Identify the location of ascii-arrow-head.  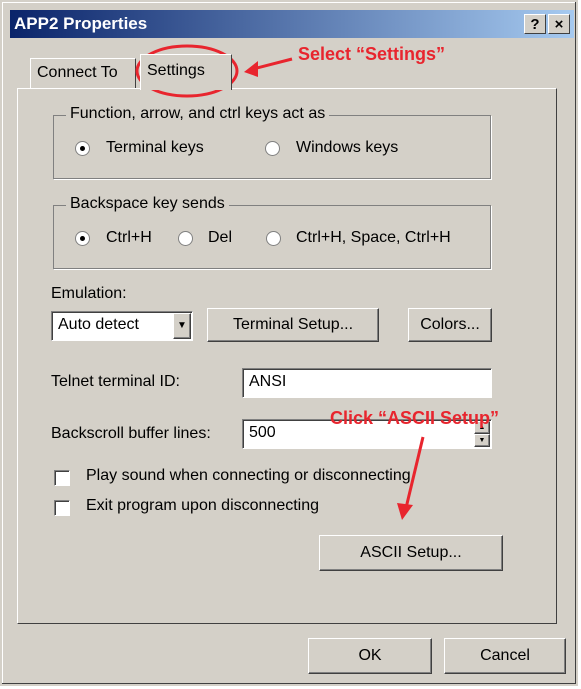
(405, 511).